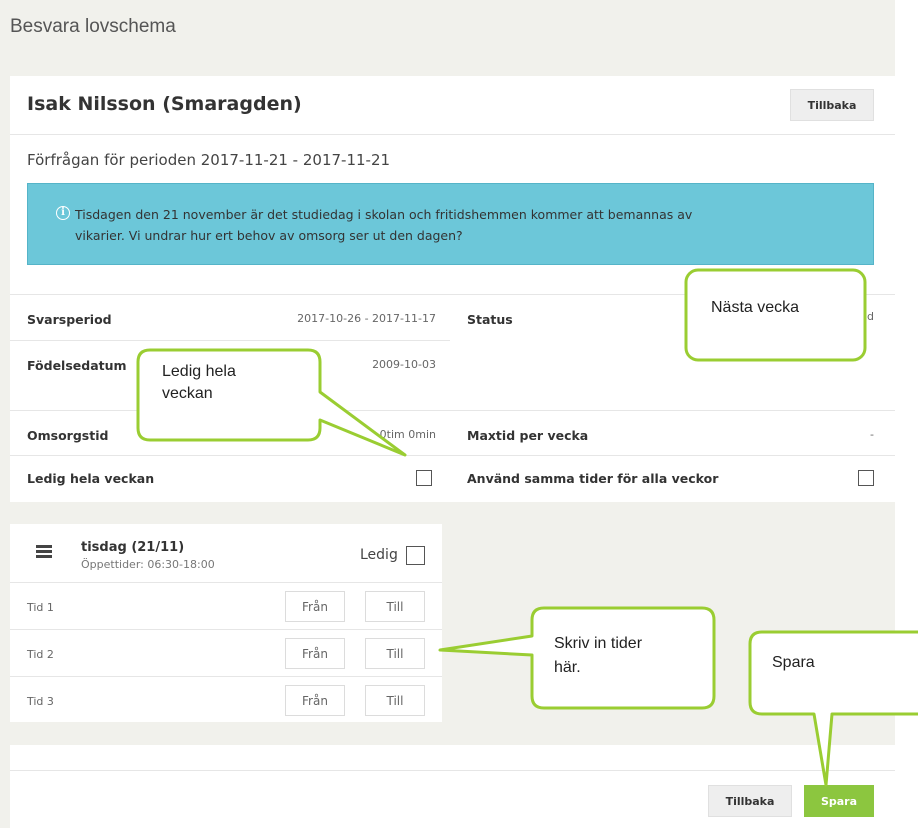  Describe the element at coordinates (839, 801) in the screenshot. I see `save-button: Spara` at that location.